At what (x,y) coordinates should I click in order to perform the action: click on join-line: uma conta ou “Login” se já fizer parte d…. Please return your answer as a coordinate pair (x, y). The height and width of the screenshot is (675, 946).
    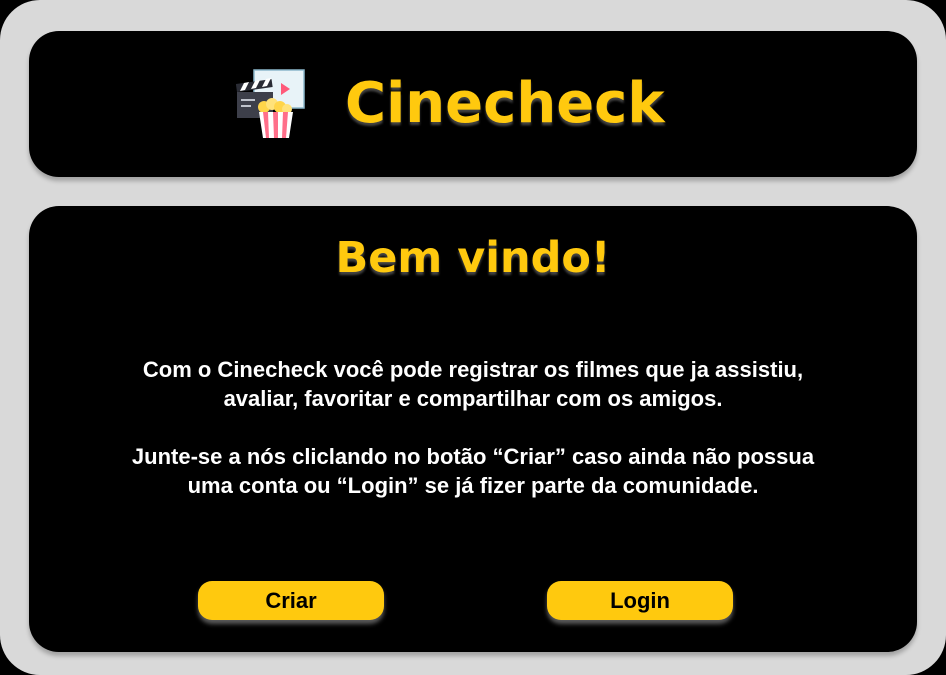
    Looking at the image, I should click on (473, 485).